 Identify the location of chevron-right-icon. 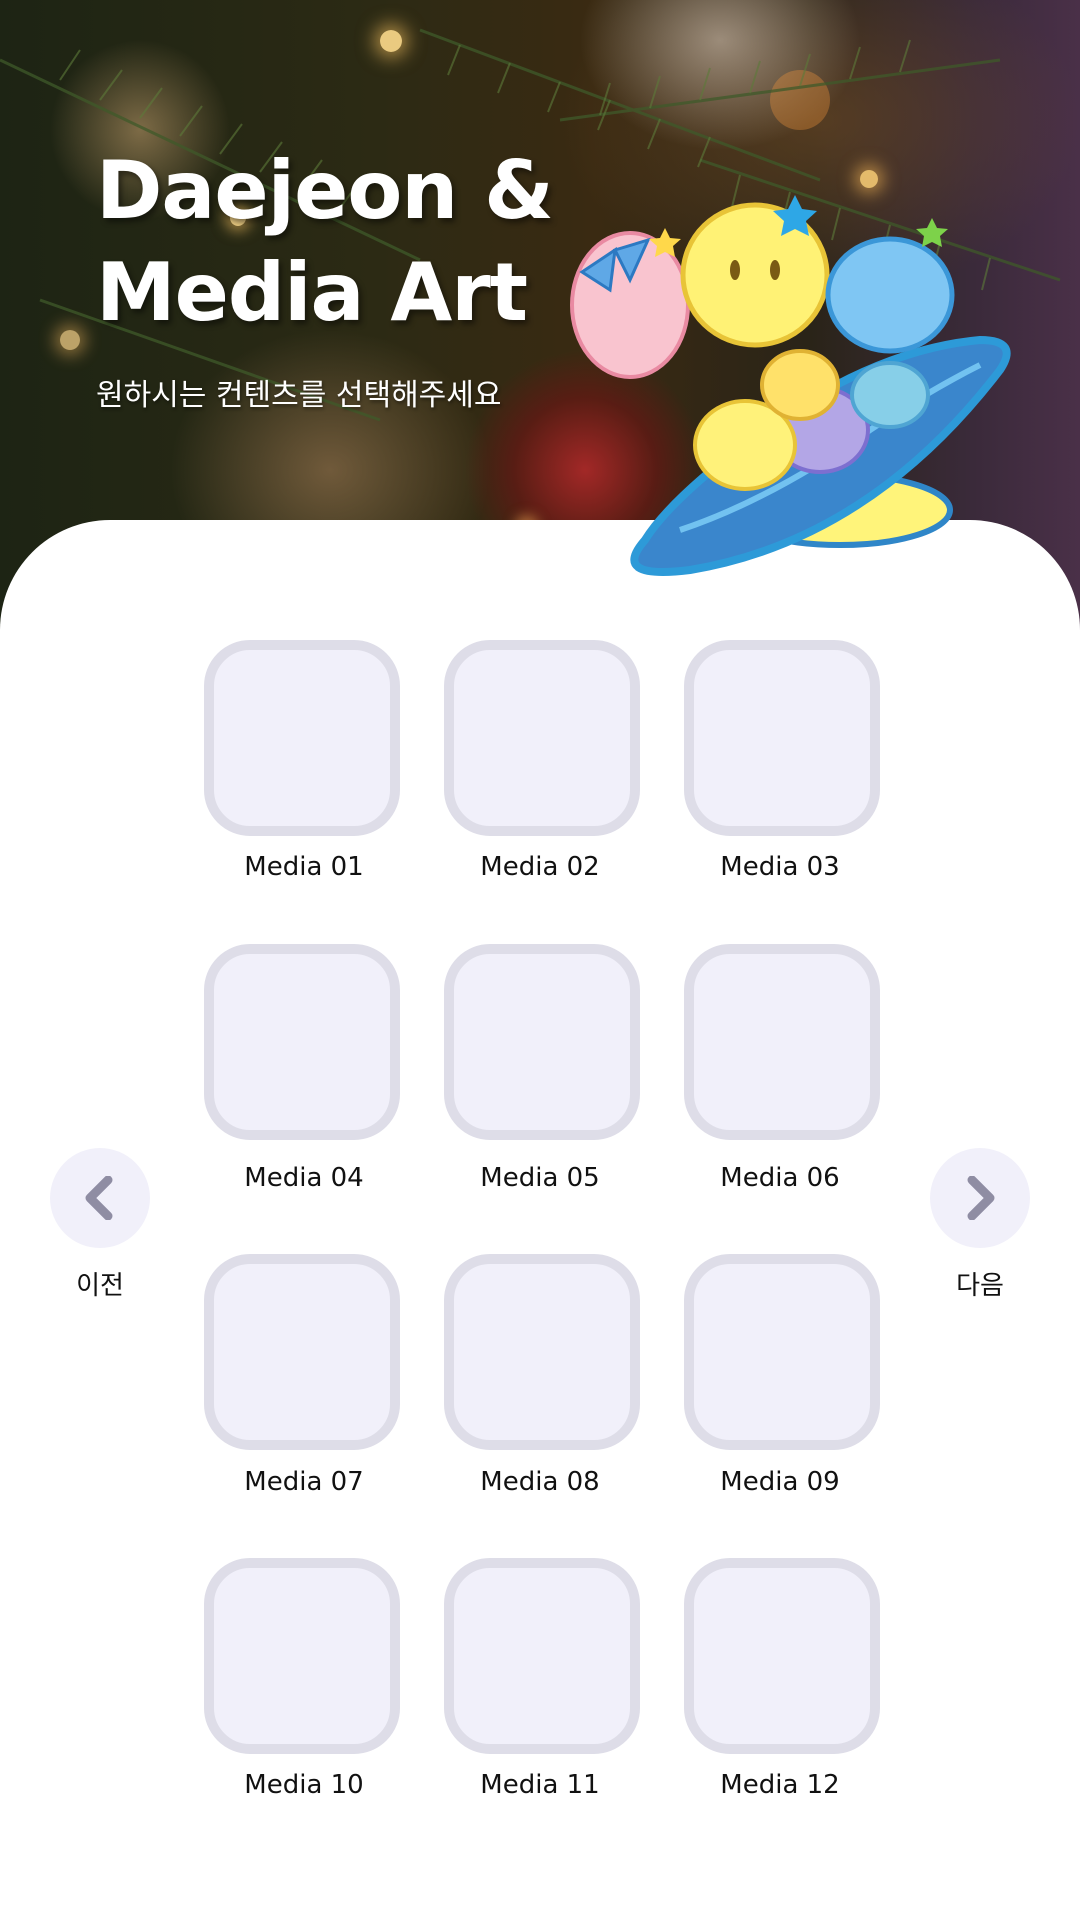
(981, 1198).